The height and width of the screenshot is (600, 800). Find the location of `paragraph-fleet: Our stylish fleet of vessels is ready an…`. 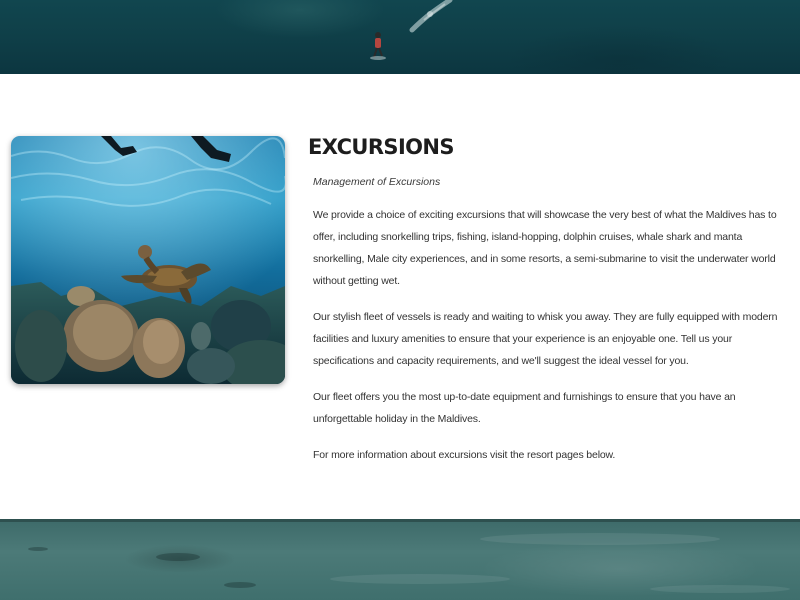

paragraph-fleet: Our stylish fleet of vessels is ready an… is located at coordinates (545, 339).